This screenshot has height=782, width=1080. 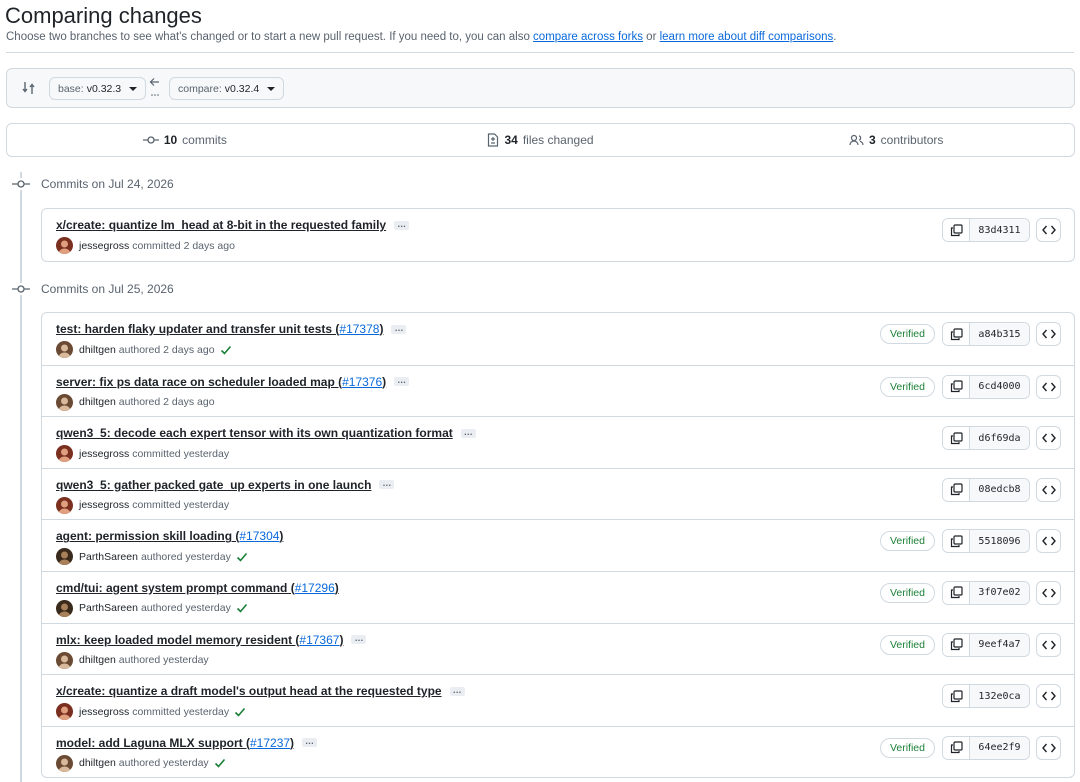 What do you see at coordinates (177, 640) in the screenshot?
I see `commit-message-link: mlx: keep loaded model memory resident (` at bounding box center [177, 640].